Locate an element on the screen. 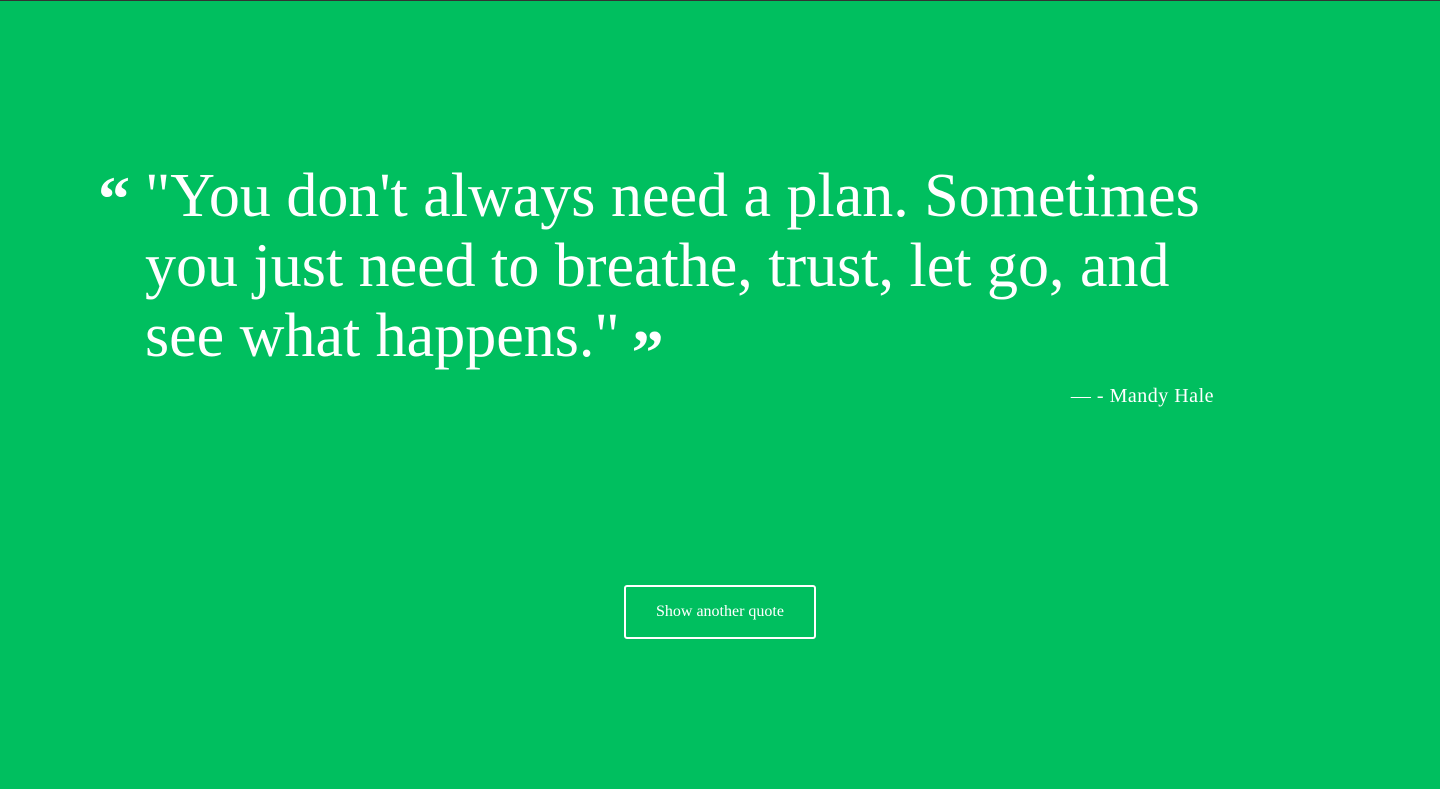  right-double-quote-icon: ” is located at coordinates (647, 352).